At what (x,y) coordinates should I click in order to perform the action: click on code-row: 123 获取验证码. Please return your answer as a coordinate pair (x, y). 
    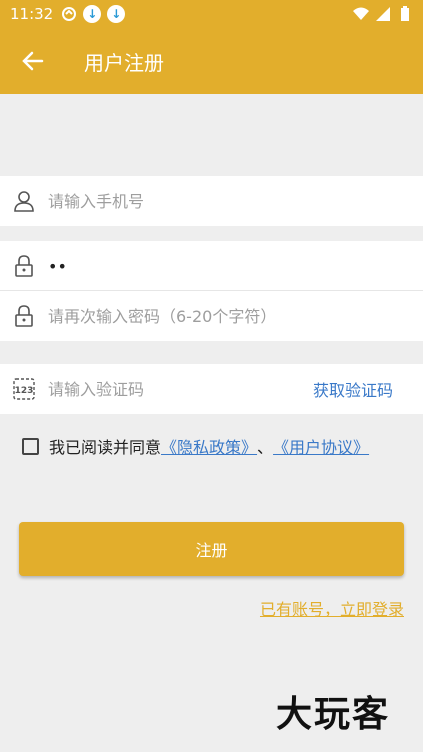
    Looking at the image, I should click on (211, 389).